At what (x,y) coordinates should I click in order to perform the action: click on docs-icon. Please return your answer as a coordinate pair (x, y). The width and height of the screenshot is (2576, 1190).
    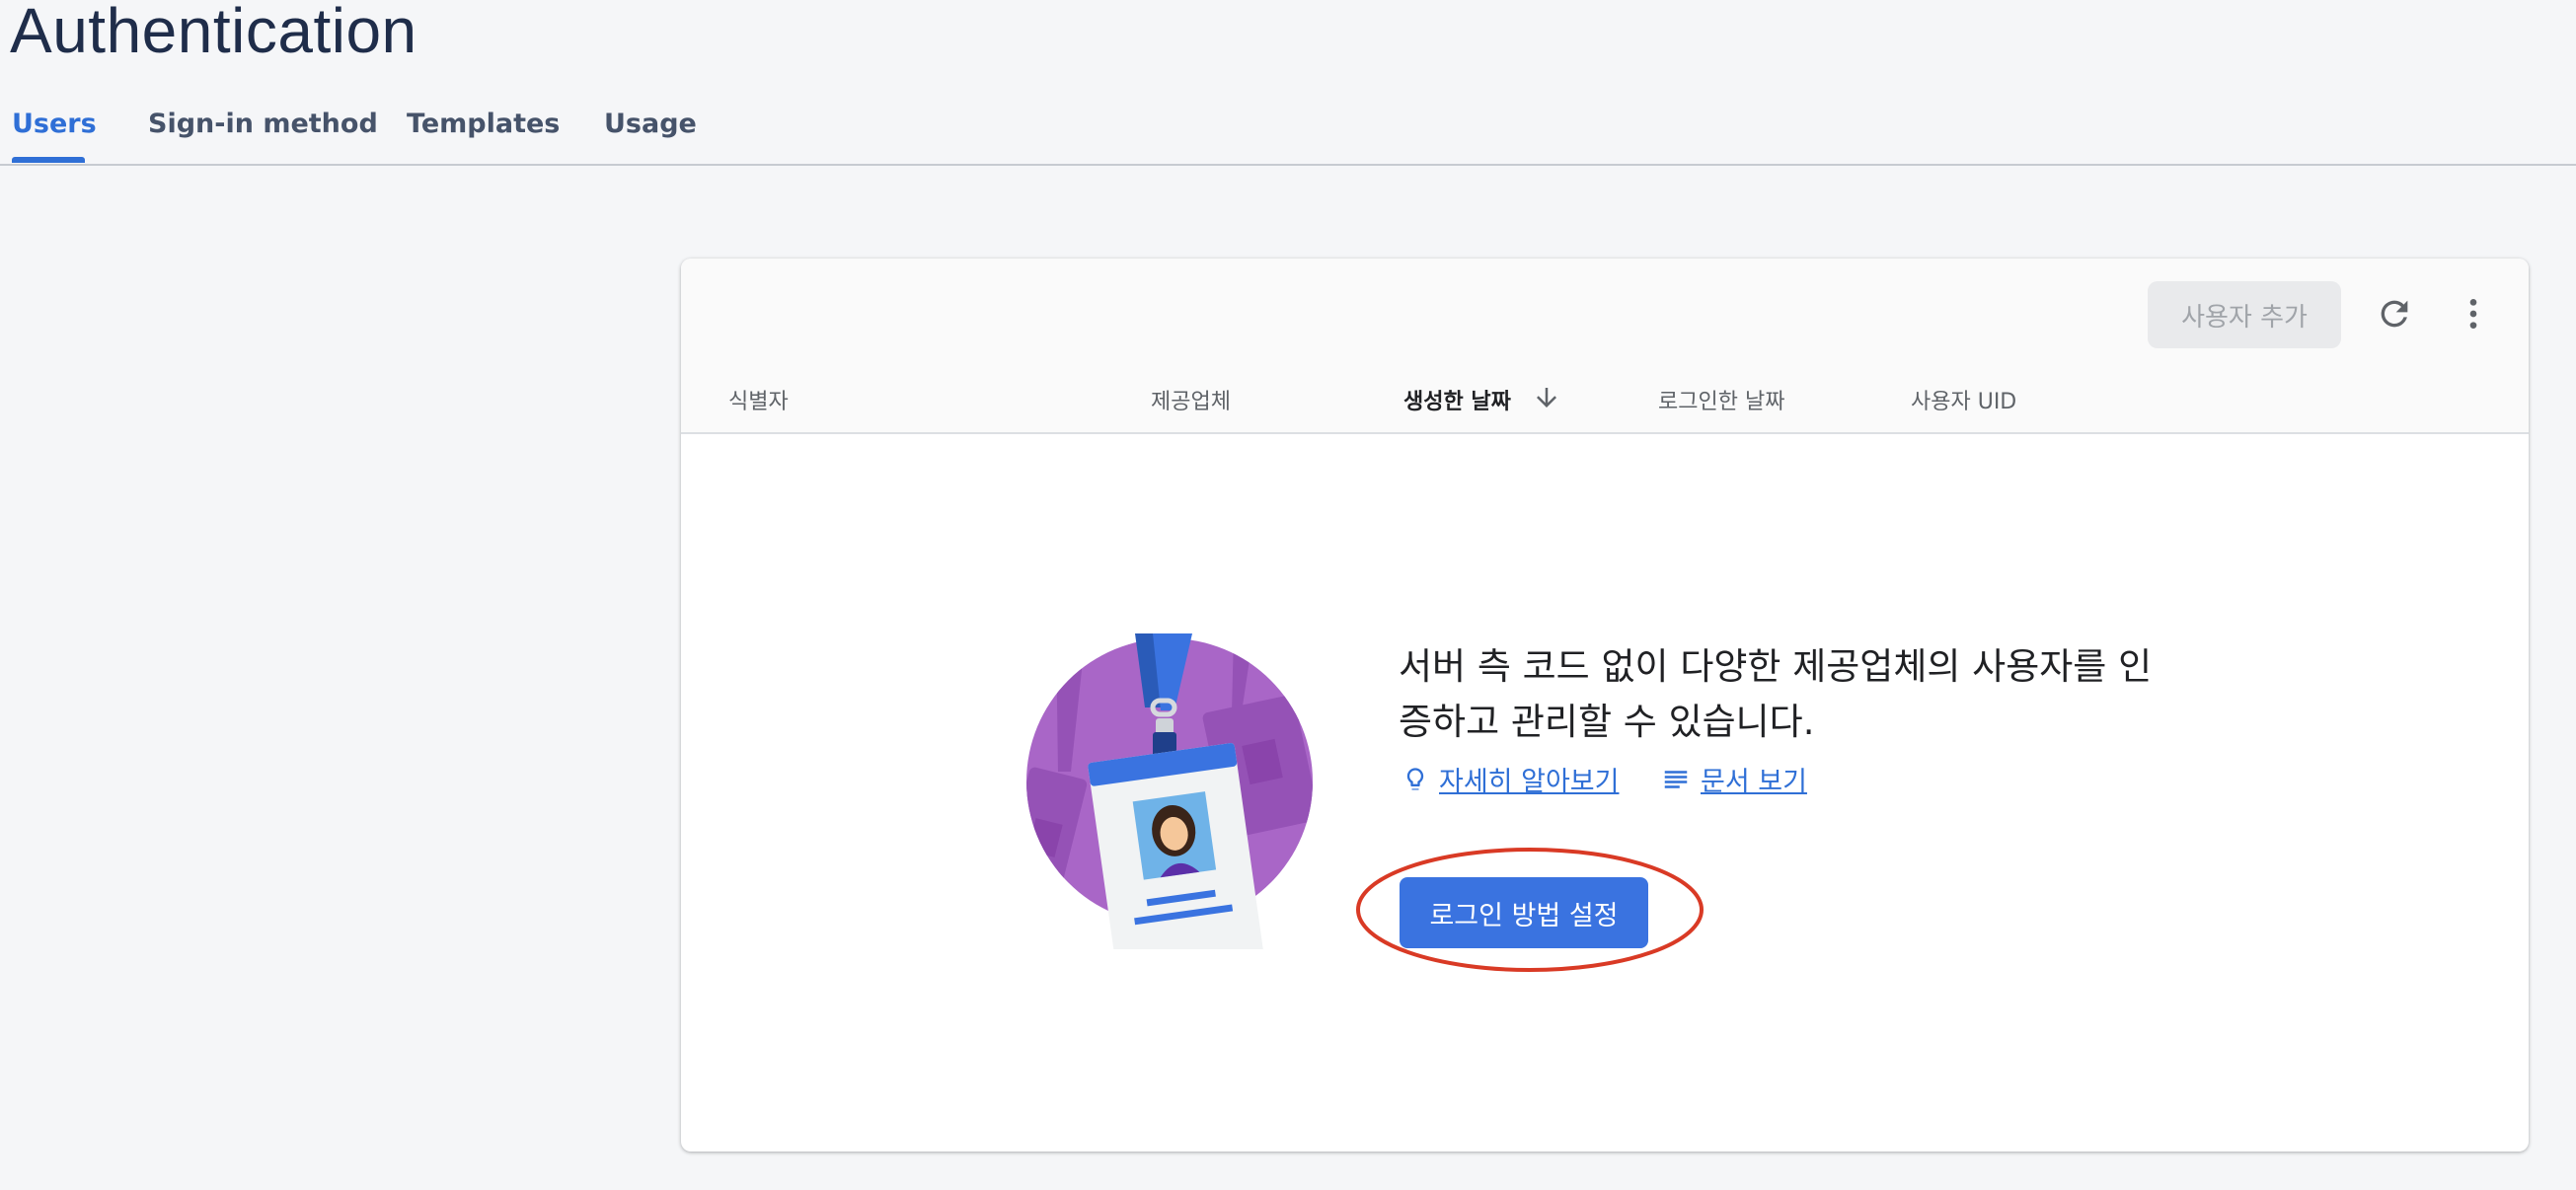
    Looking at the image, I should click on (1676, 779).